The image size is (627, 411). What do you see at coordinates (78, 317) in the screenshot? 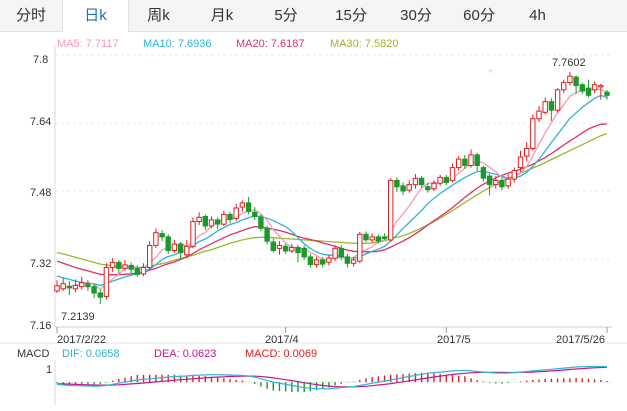
I see `low-price-label: 7.2139` at bounding box center [78, 317].